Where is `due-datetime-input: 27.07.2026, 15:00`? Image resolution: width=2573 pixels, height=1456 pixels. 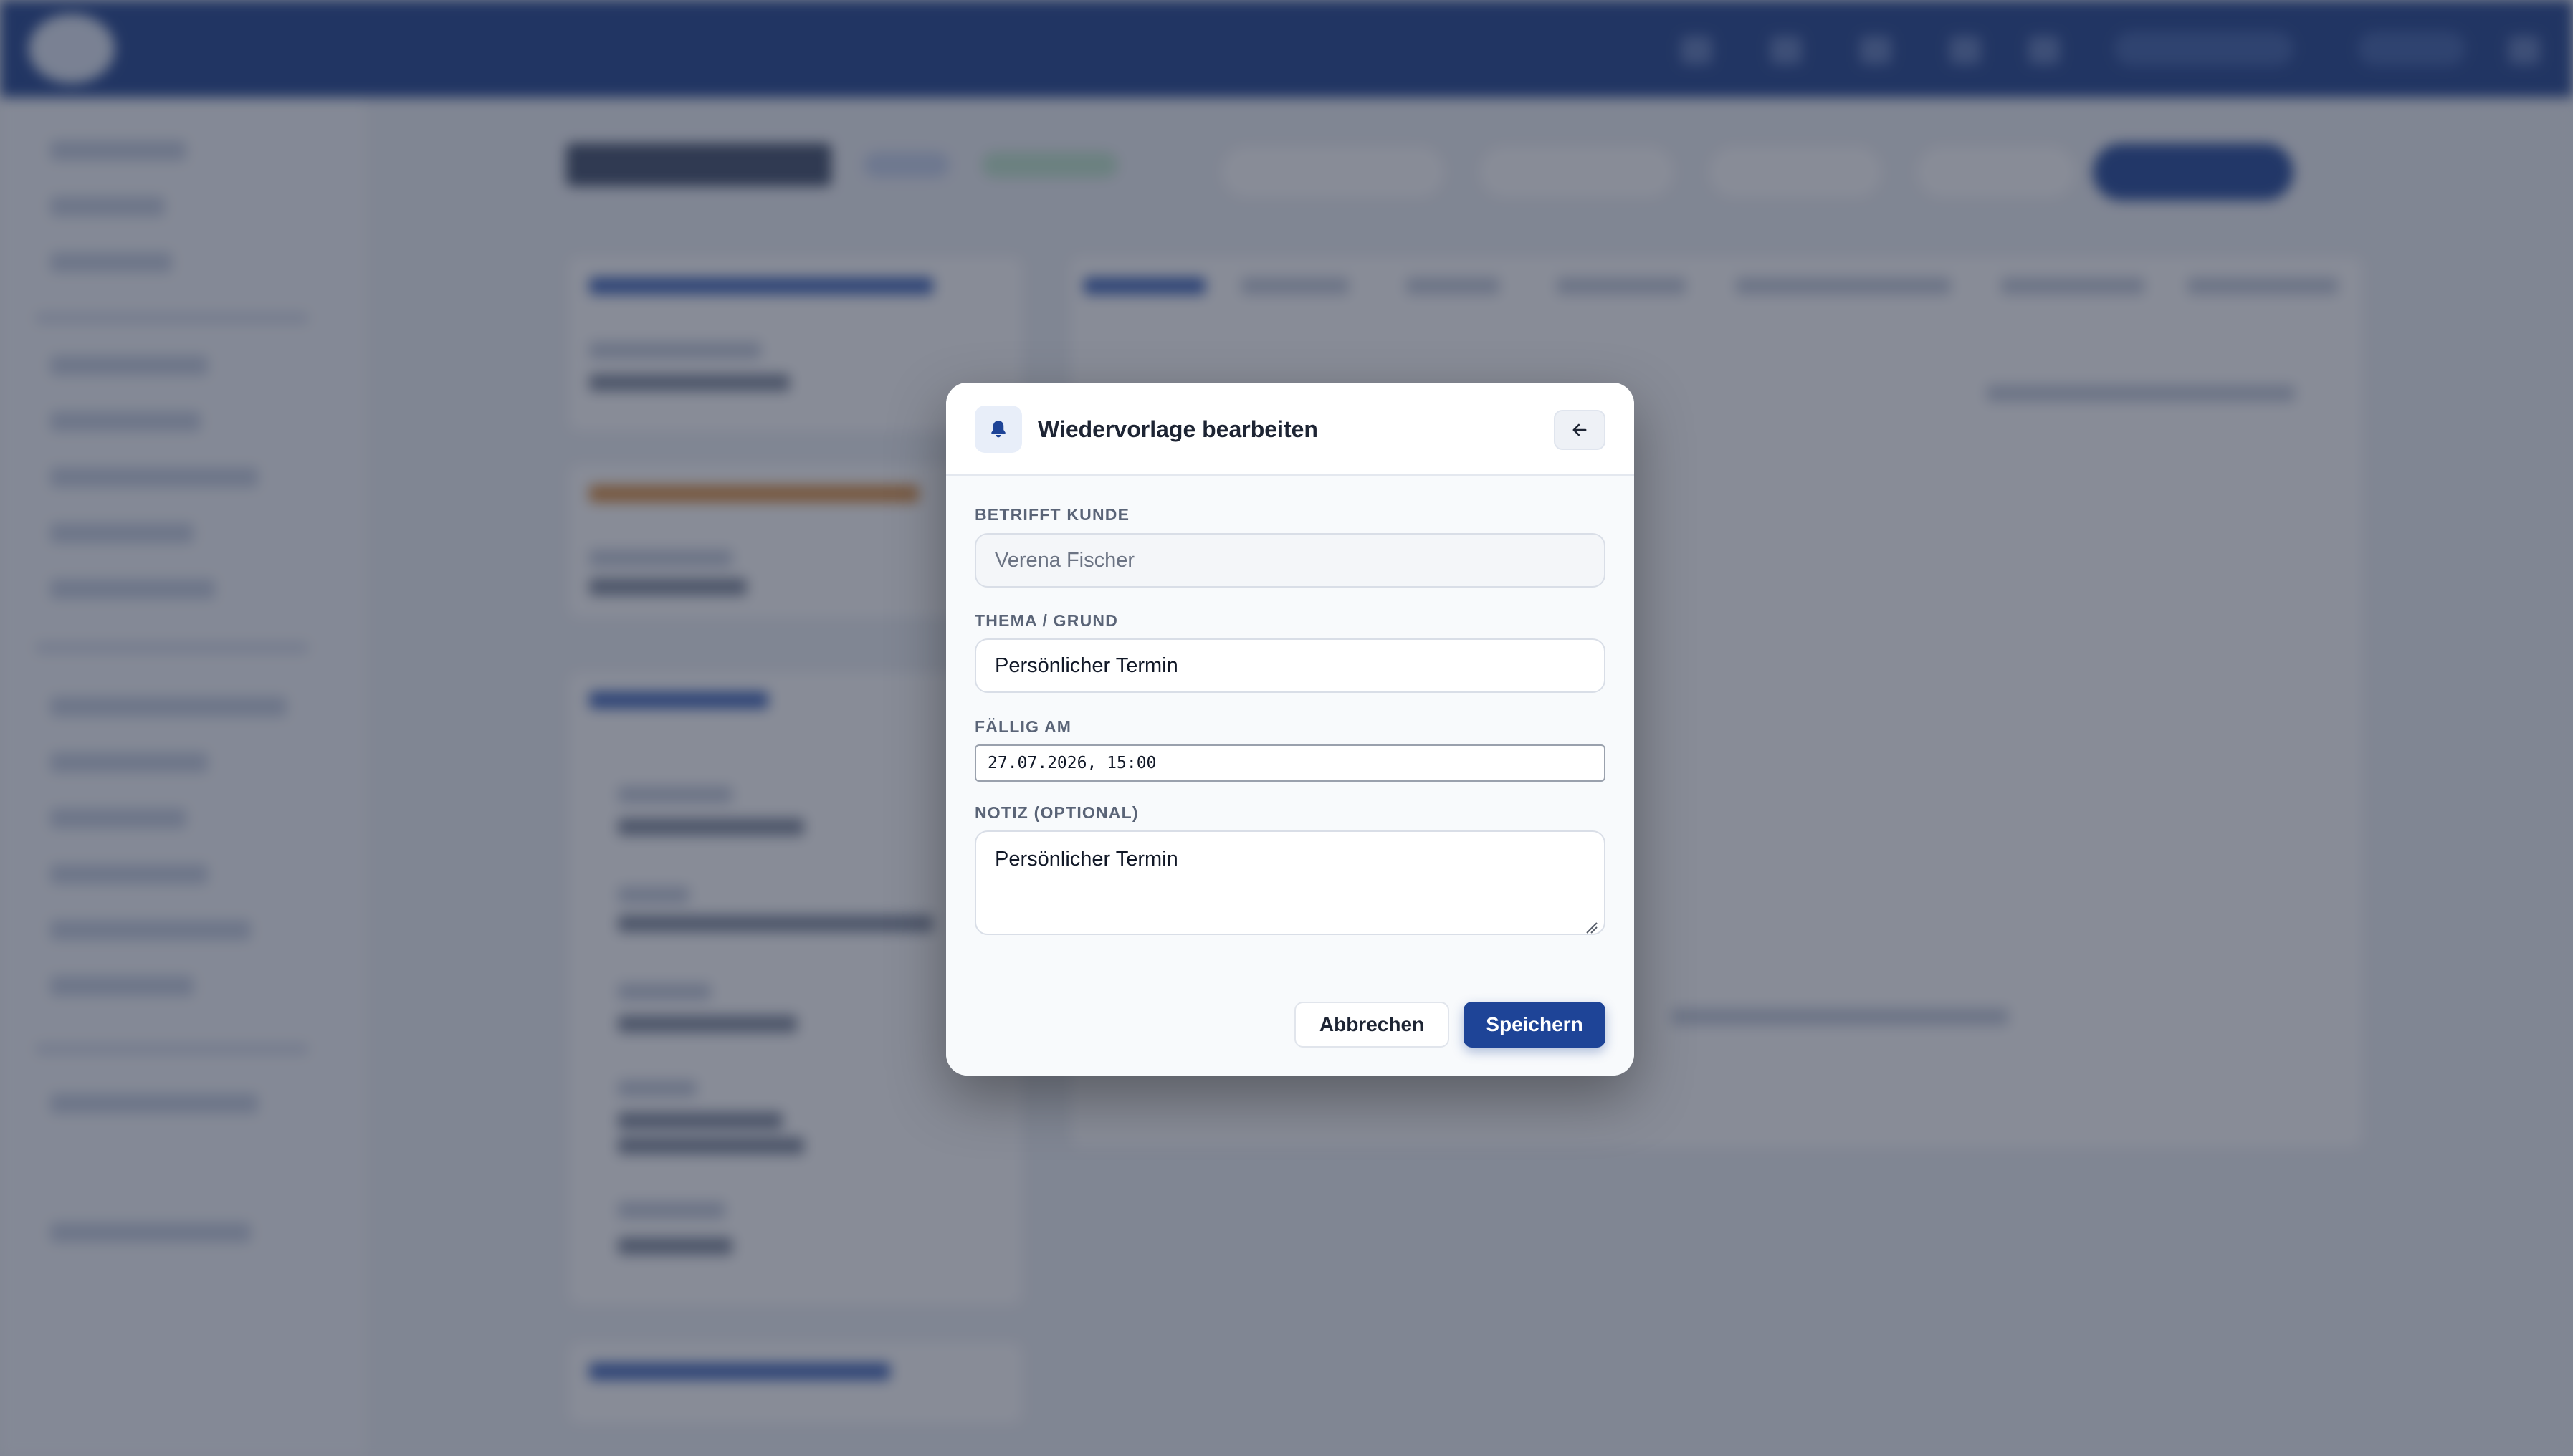 due-datetime-input: 27.07.2026, 15:00 is located at coordinates (1290, 763).